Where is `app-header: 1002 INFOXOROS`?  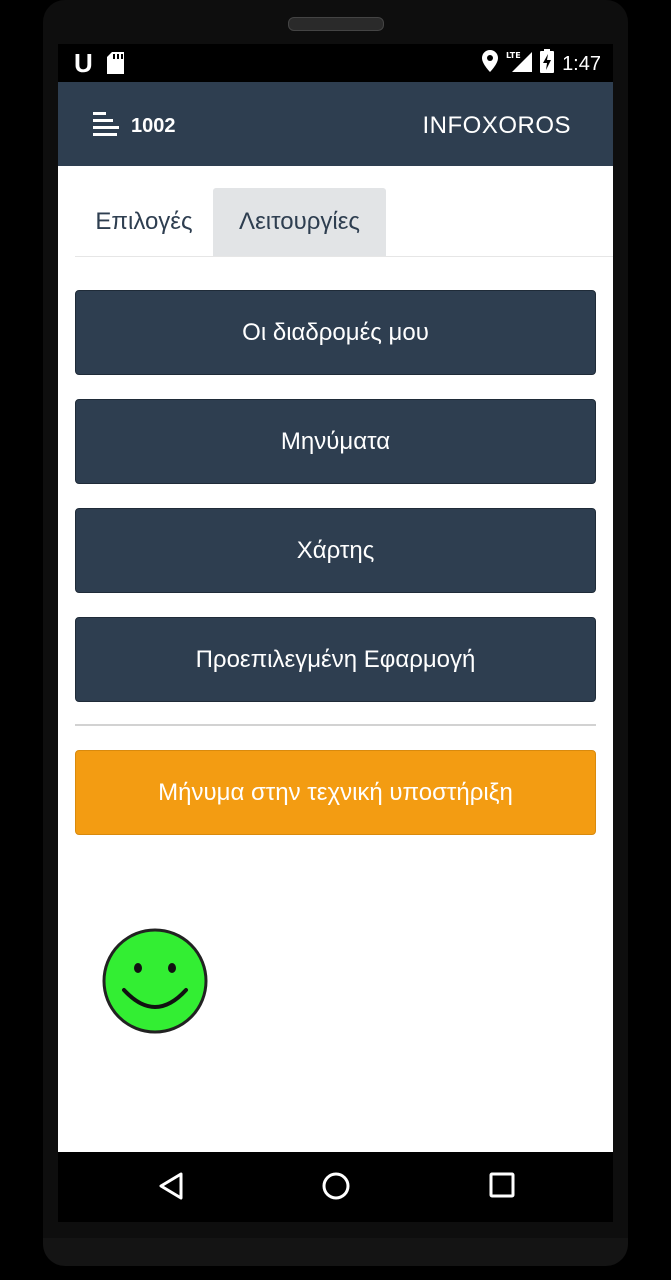
app-header: 1002 INFOXOROS is located at coordinates (335, 124).